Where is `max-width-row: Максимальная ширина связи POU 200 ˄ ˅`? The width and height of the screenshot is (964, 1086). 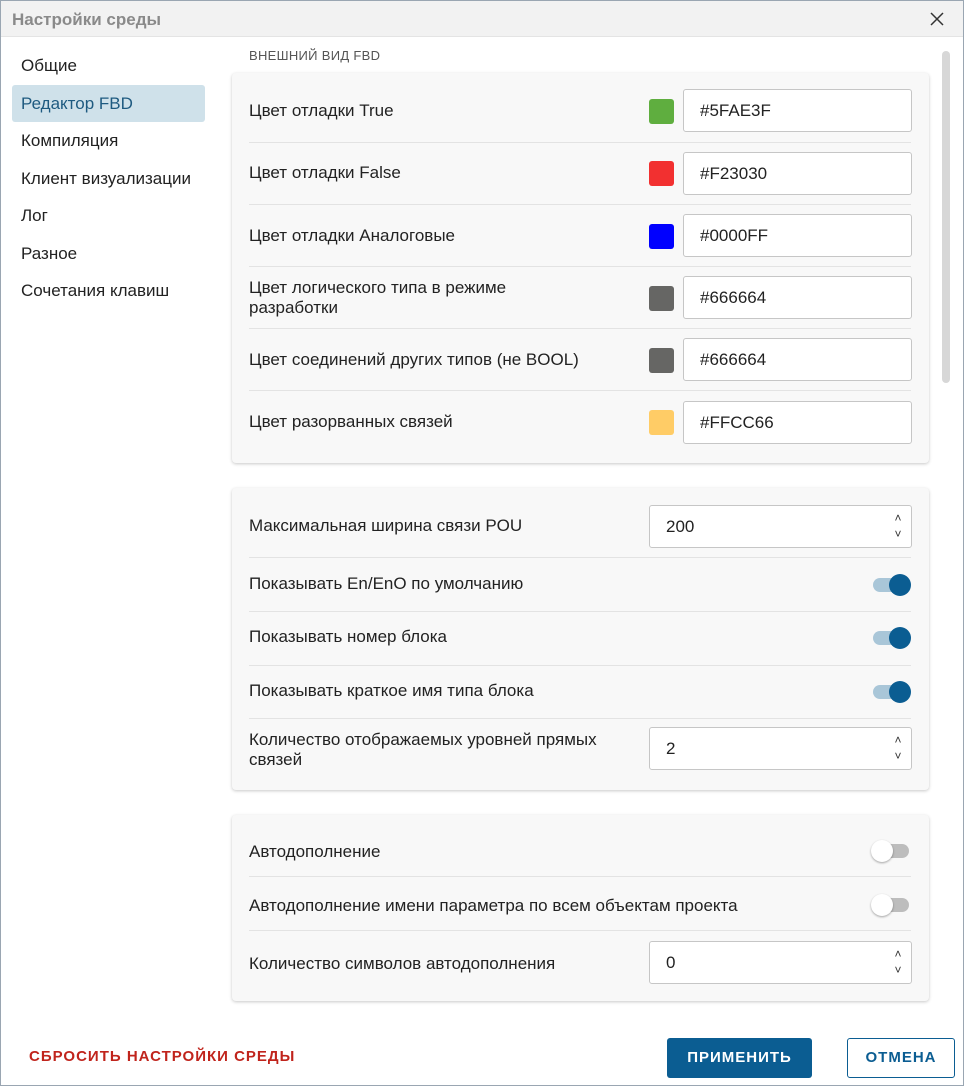
max-width-row: Максимальная ширина связи POU 200 ˄ ˅ is located at coordinates (580, 527).